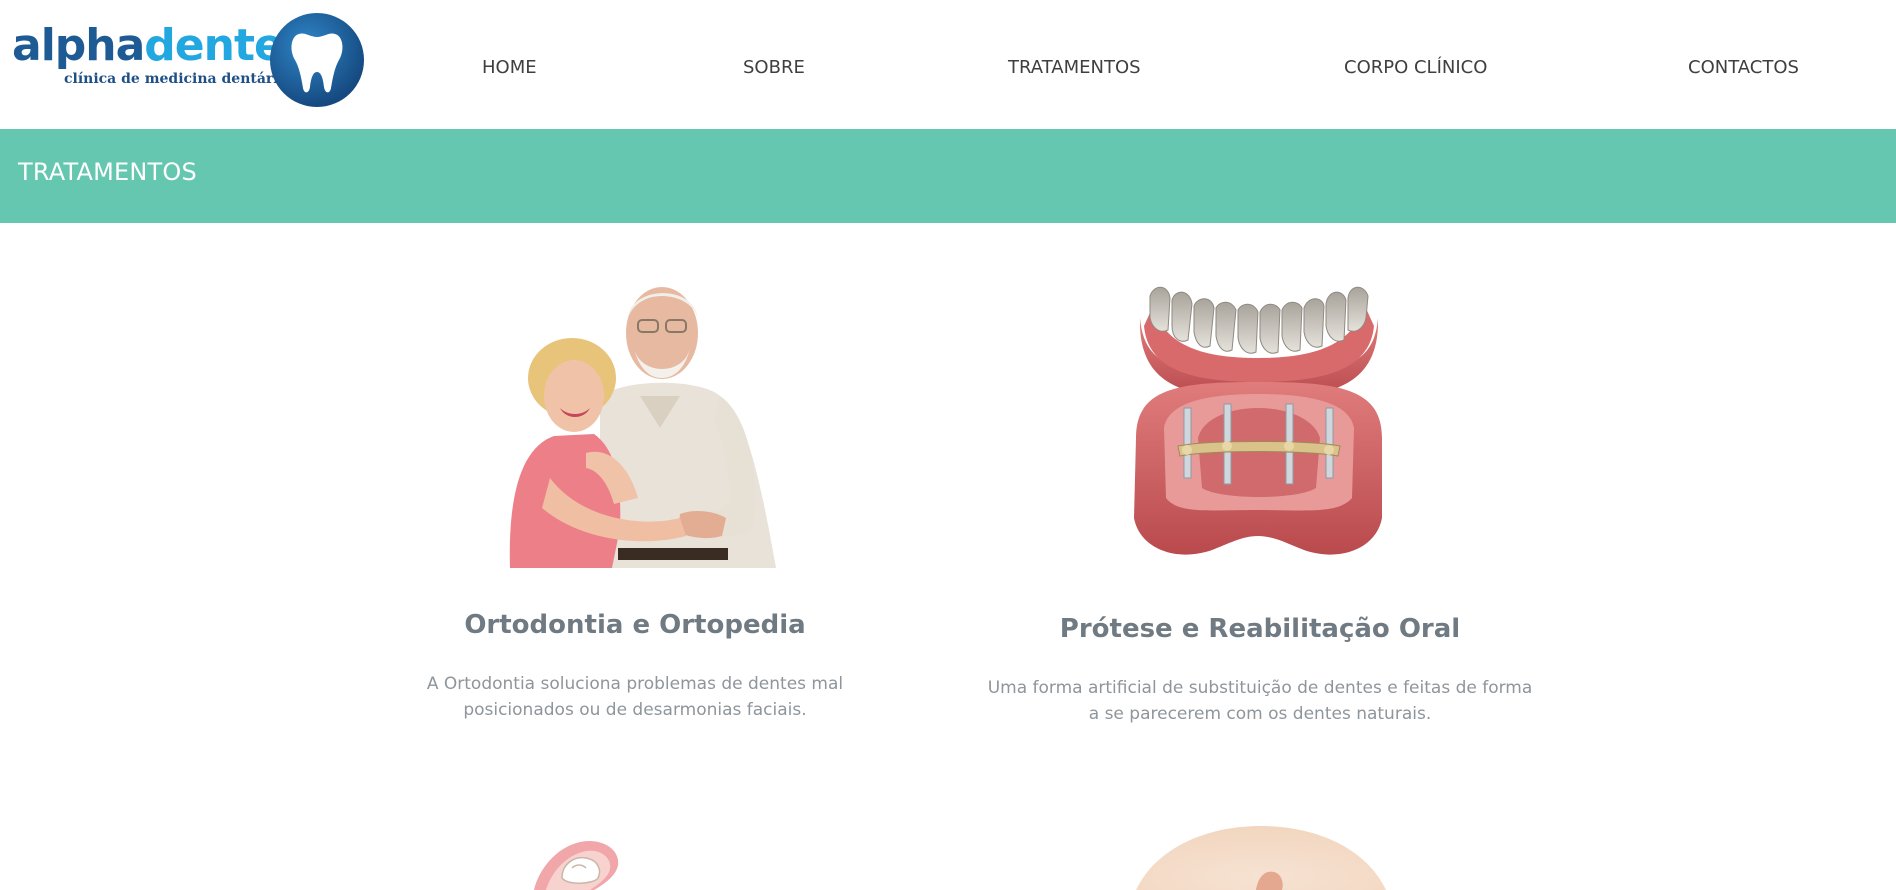 Image resolution: width=1896 pixels, height=890 pixels. What do you see at coordinates (948, 176) in the screenshot?
I see `page-banner: TRATAMENTOS` at bounding box center [948, 176].